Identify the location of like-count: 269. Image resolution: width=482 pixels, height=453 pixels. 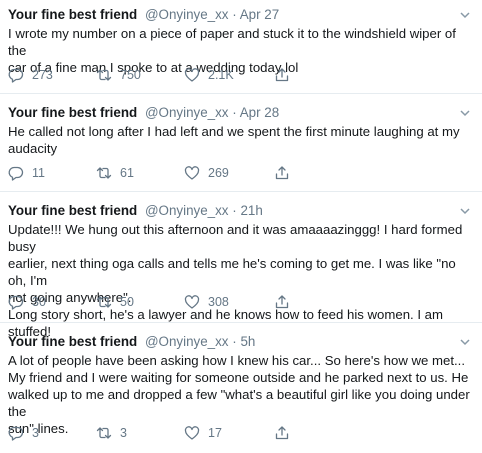
(218, 173).